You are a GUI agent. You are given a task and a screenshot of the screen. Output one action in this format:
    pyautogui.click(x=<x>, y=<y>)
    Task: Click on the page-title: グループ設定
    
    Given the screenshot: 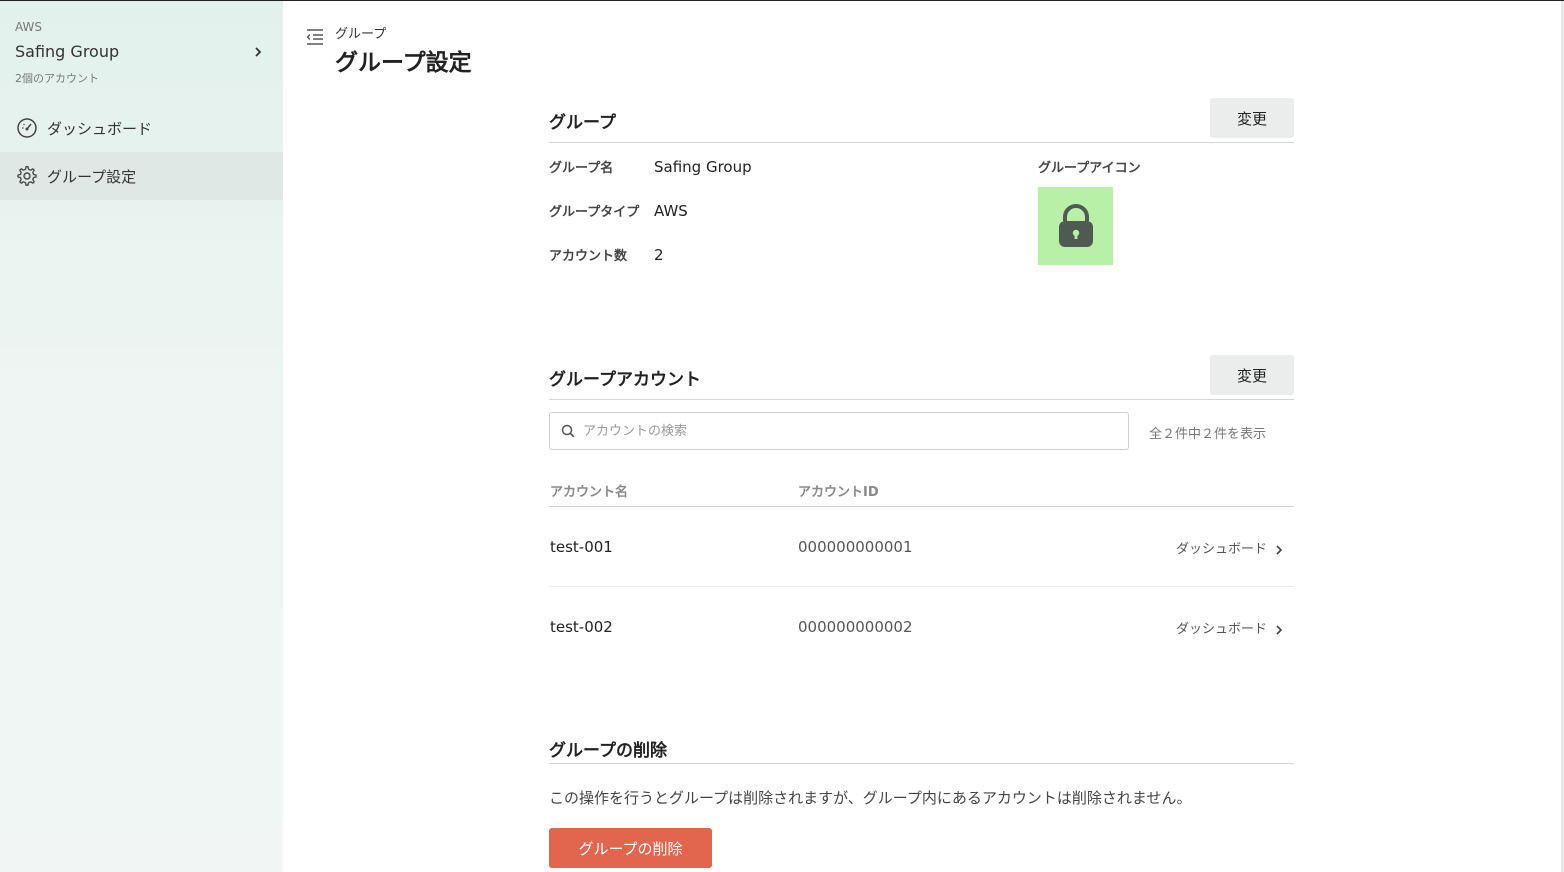 What is the action you would take?
    pyautogui.click(x=403, y=63)
    